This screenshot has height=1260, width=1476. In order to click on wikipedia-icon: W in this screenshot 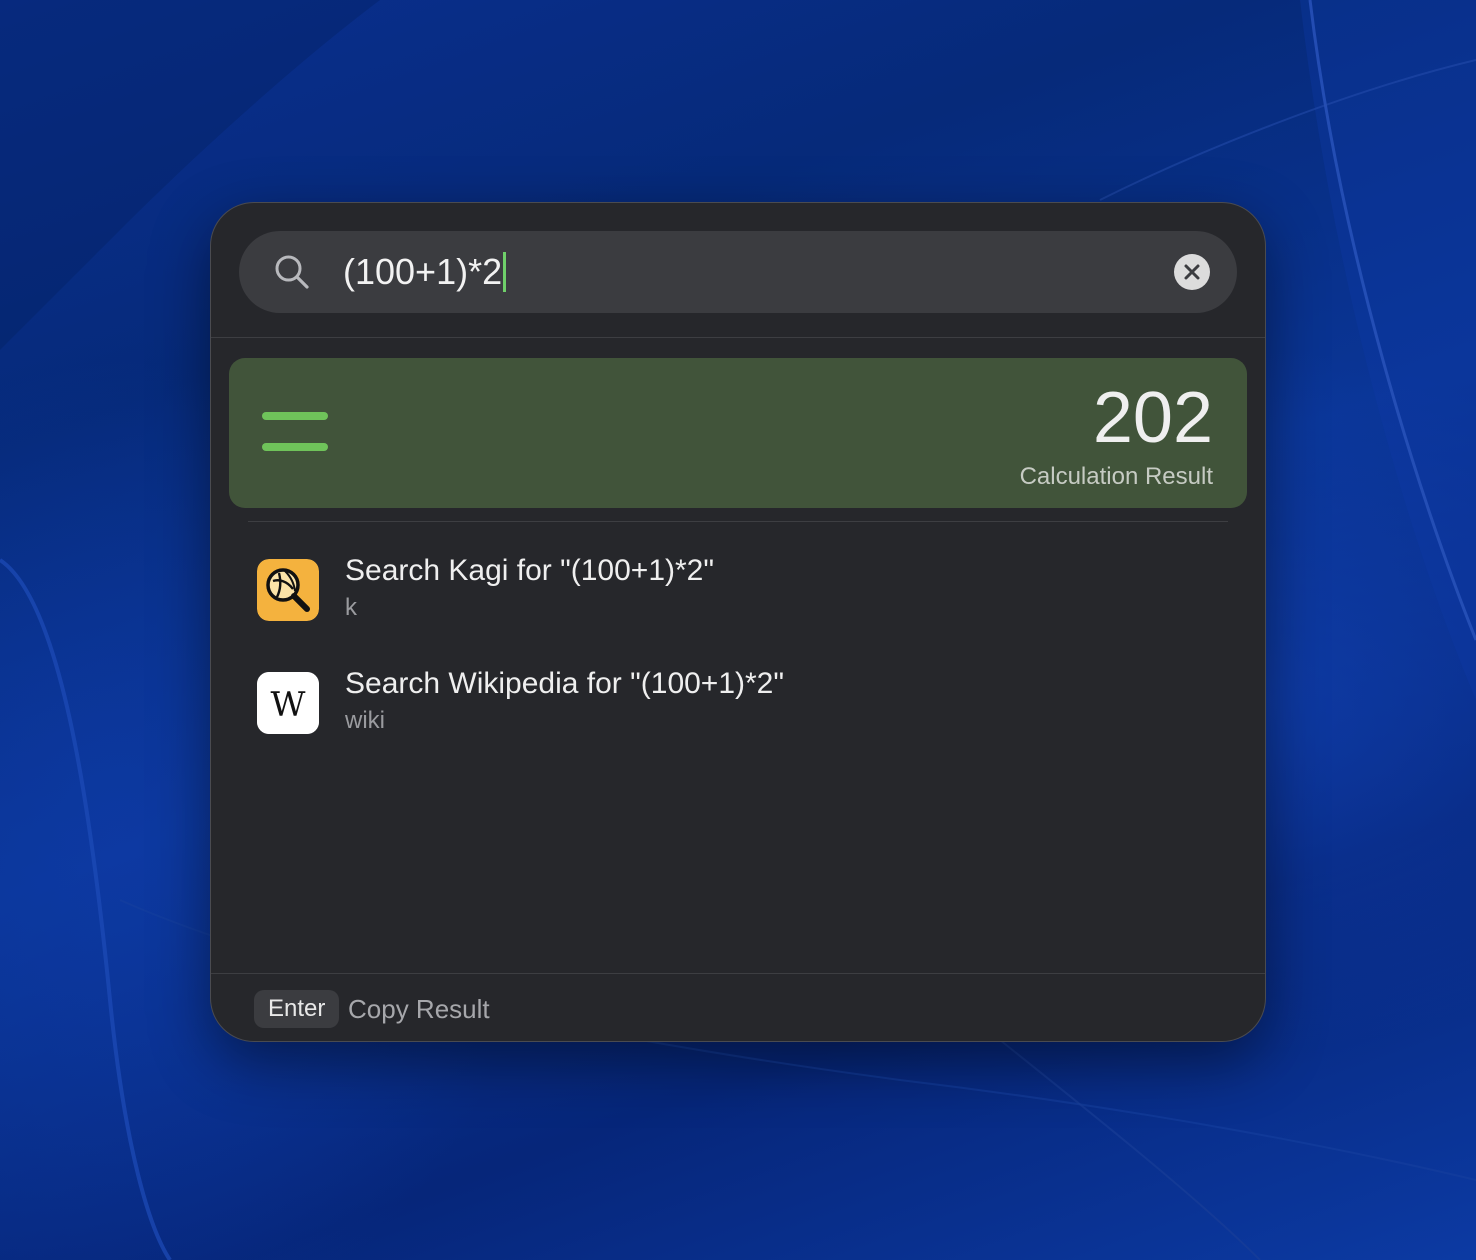, I will do `click(288, 703)`.